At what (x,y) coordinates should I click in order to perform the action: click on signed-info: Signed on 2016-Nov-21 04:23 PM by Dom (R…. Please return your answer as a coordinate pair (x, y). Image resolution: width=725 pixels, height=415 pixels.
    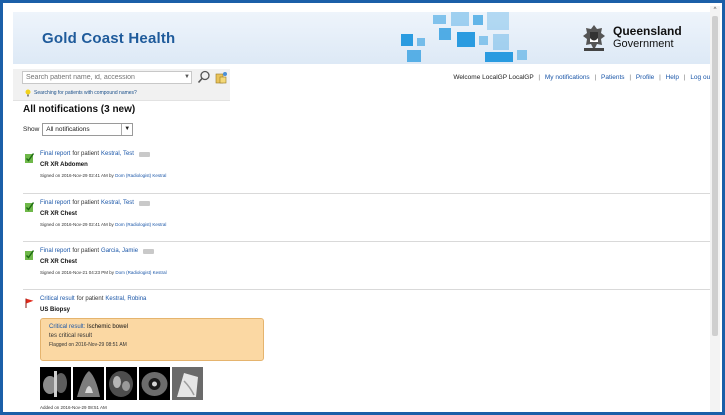
    Looking at the image, I should click on (103, 272).